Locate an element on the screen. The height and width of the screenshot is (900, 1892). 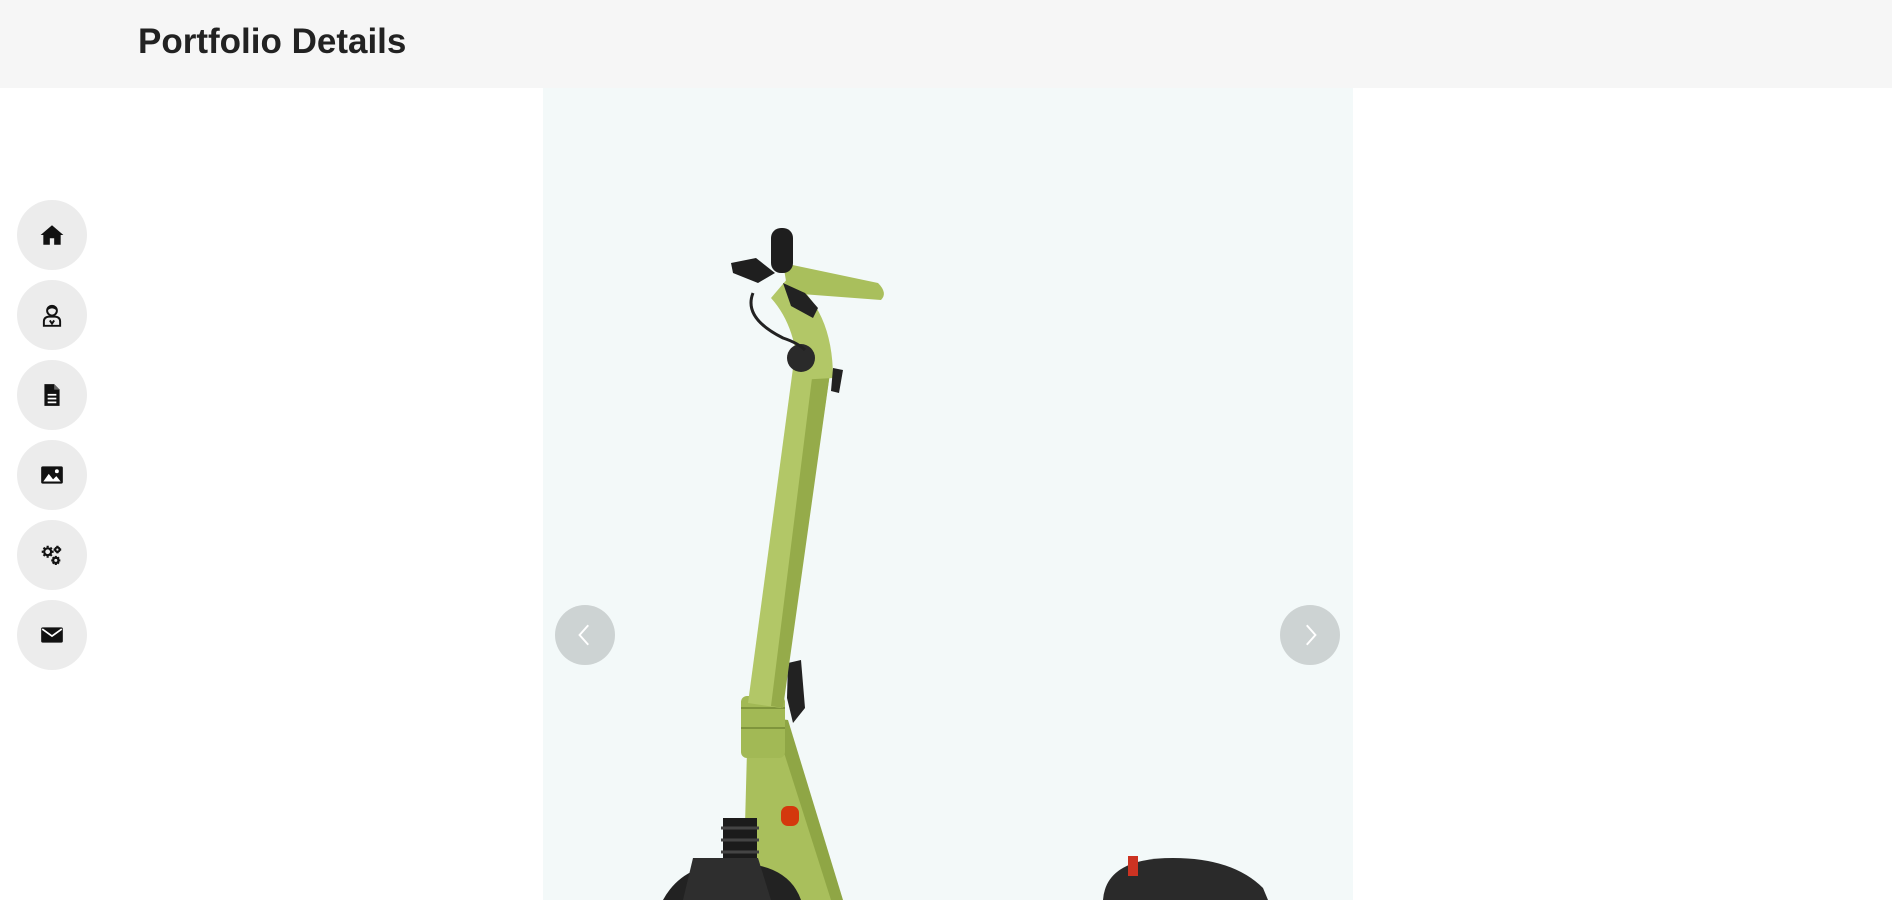
home-icon is located at coordinates (52, 235).